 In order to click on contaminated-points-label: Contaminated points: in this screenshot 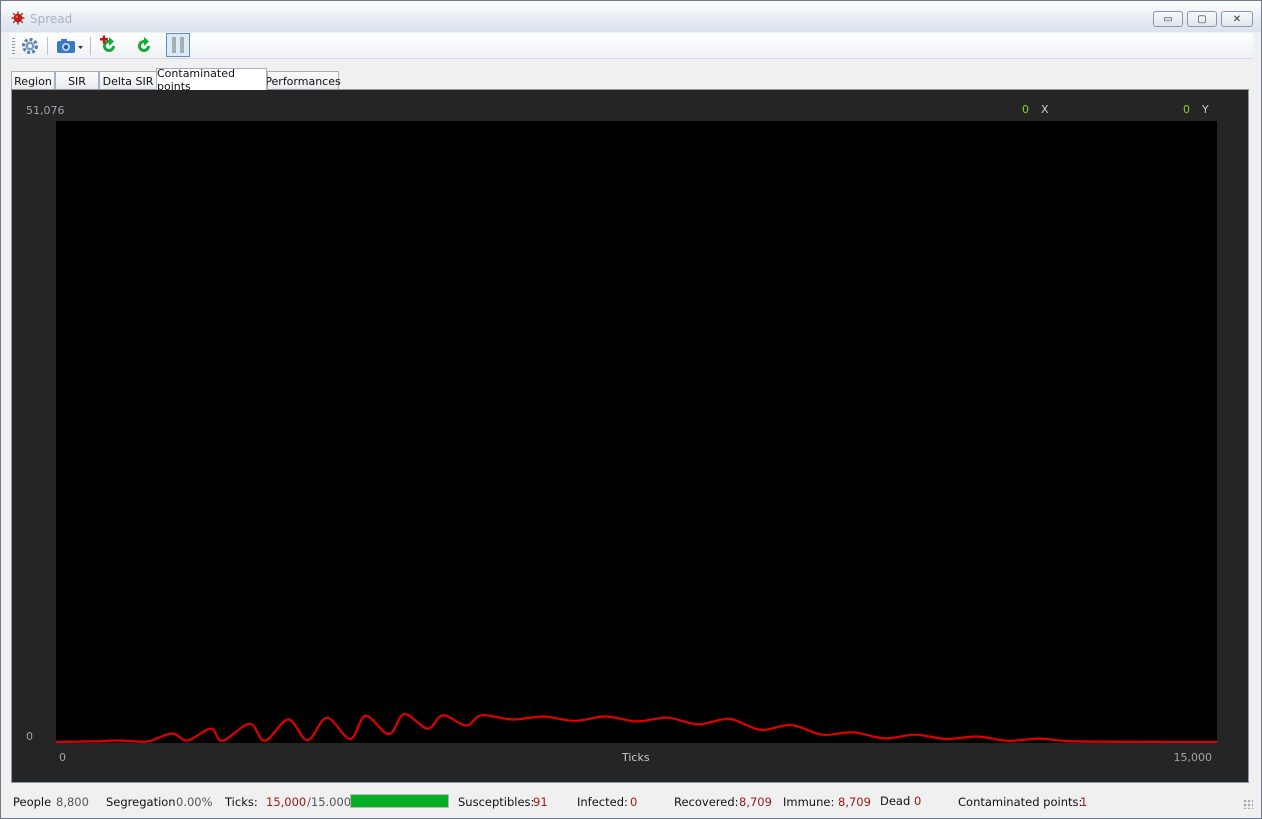, I will do `click(1020, 802)`.